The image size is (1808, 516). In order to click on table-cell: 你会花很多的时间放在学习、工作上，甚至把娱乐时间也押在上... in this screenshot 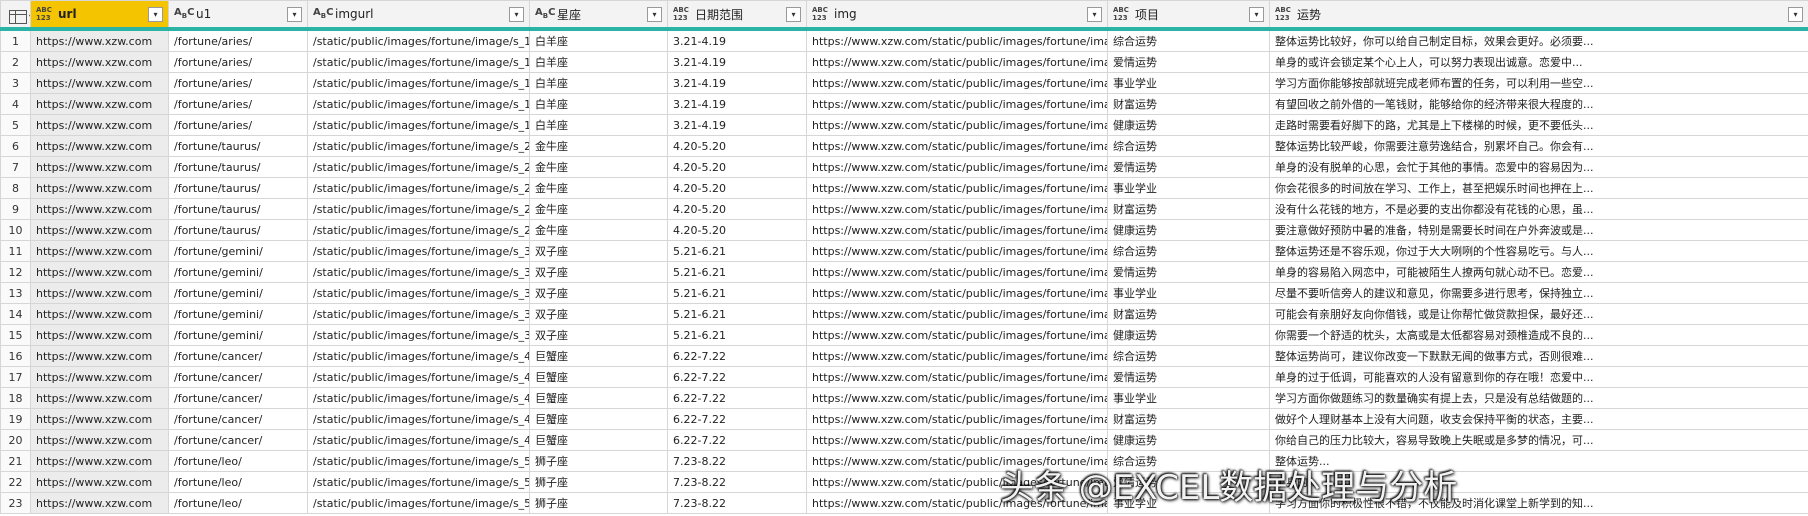, I will do `click(1538, 188)`.